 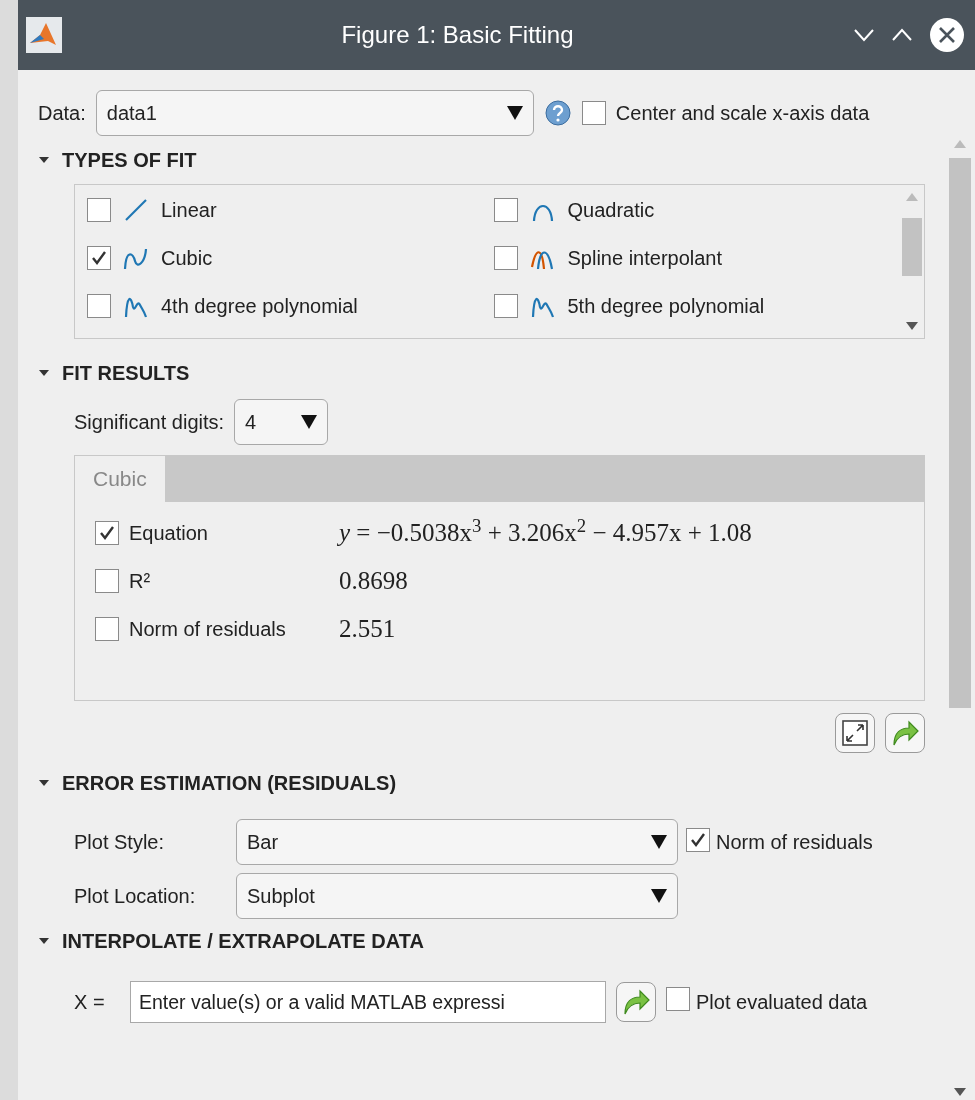 What do you see at coordinates (243, 941) in the screenshot?
I see `section-header: INTERPOLATE / EXTRAPOLATE DATA` at bounding box center [243, 941].